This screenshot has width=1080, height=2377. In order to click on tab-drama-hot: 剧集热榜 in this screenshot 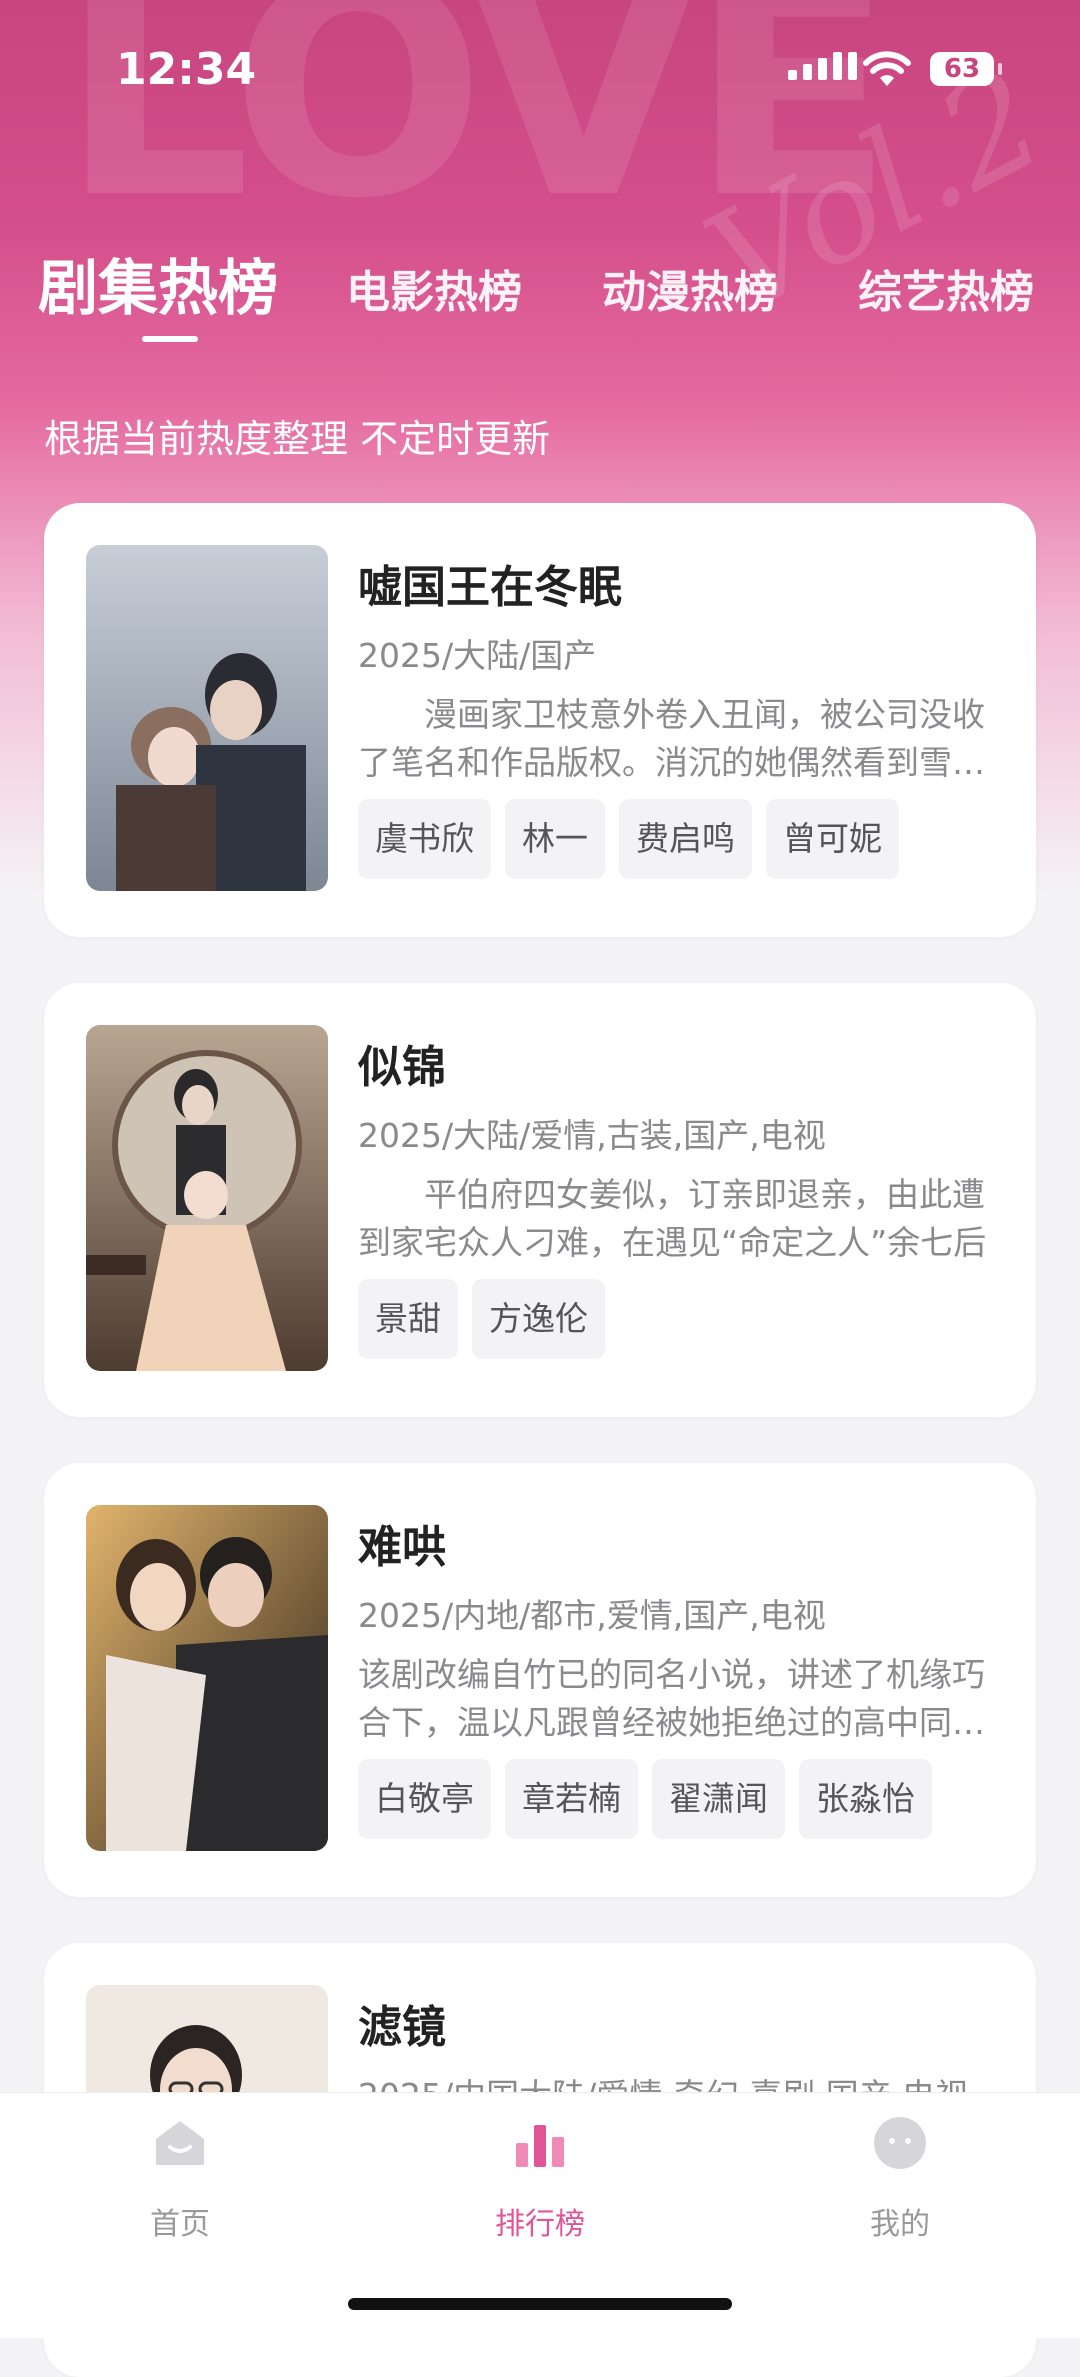, I will do `click(158, 283)`.